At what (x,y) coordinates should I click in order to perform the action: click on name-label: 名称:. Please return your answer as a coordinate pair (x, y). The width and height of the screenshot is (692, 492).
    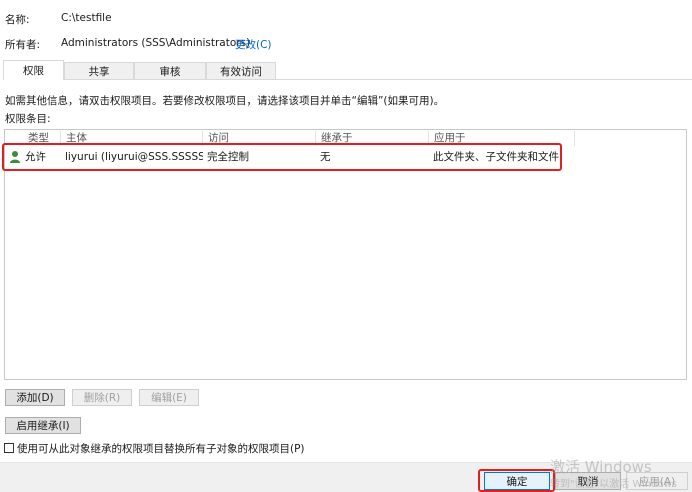
    Looking at the image, I should click on (17, 20).